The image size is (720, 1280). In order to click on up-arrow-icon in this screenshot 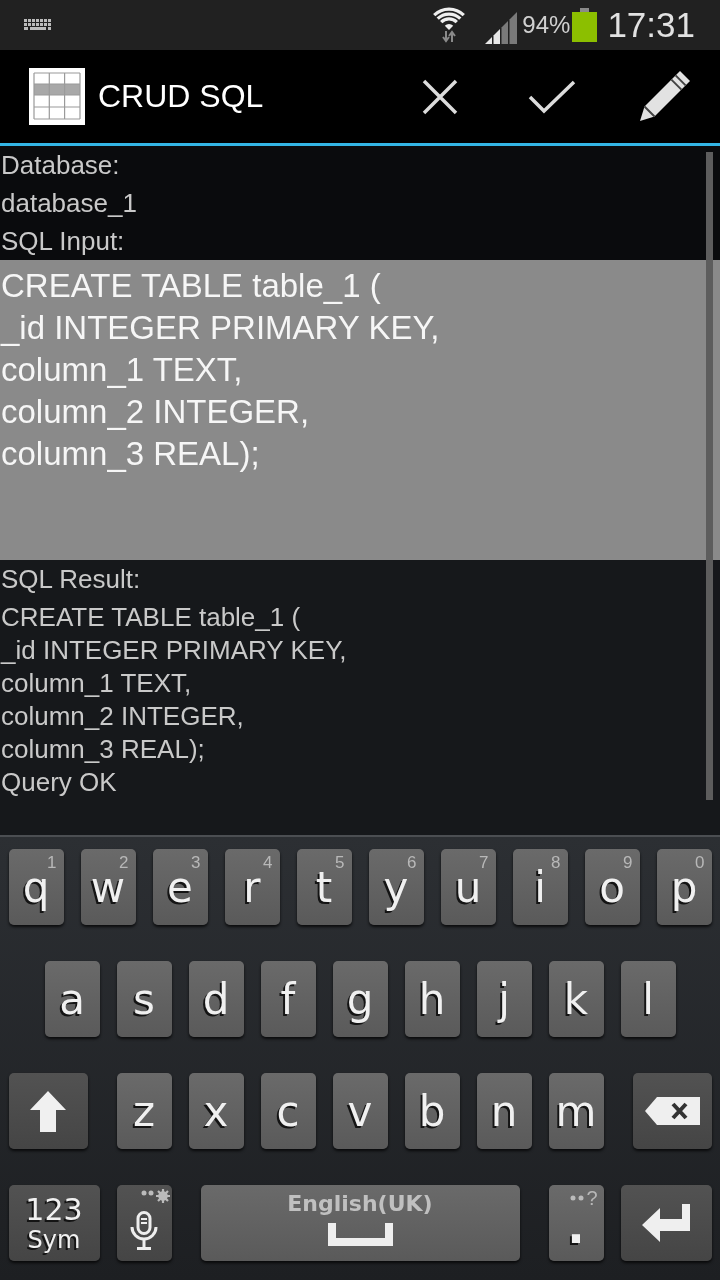, I will do `click(48, 1111)`.